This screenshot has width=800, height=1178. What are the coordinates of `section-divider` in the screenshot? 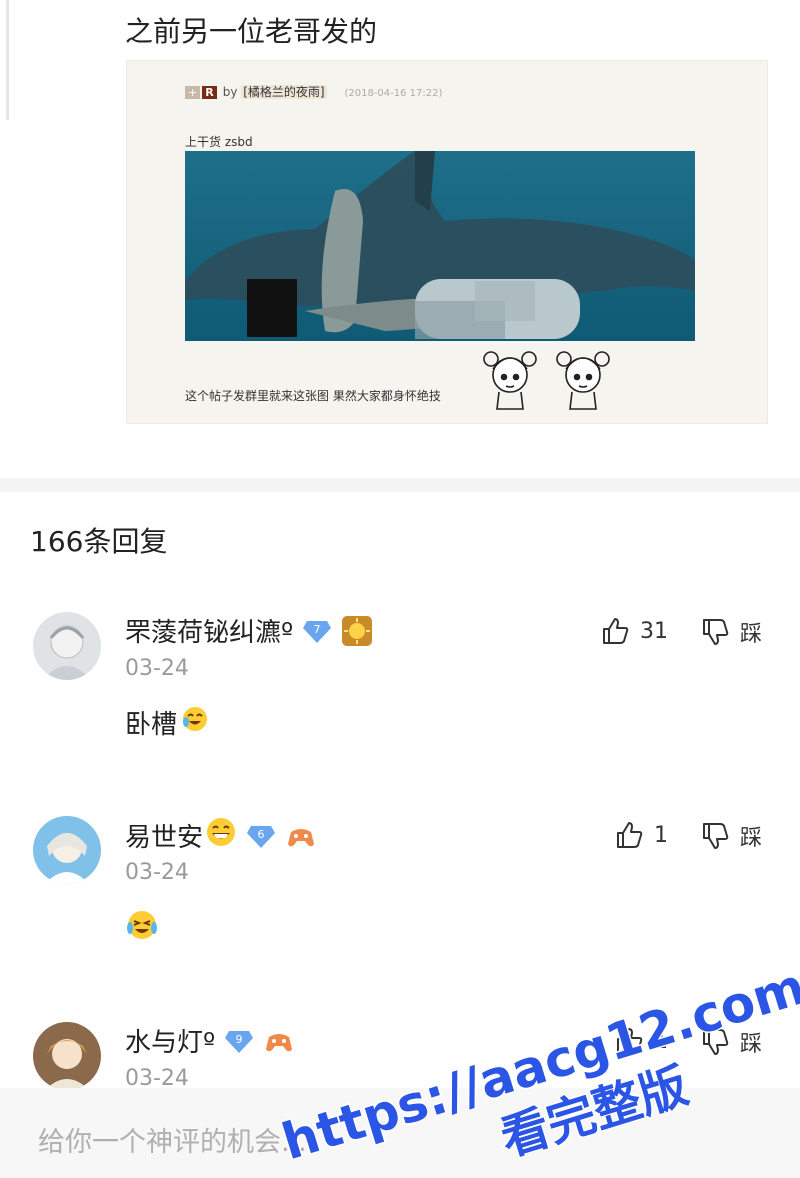 It's located at (400, 485).